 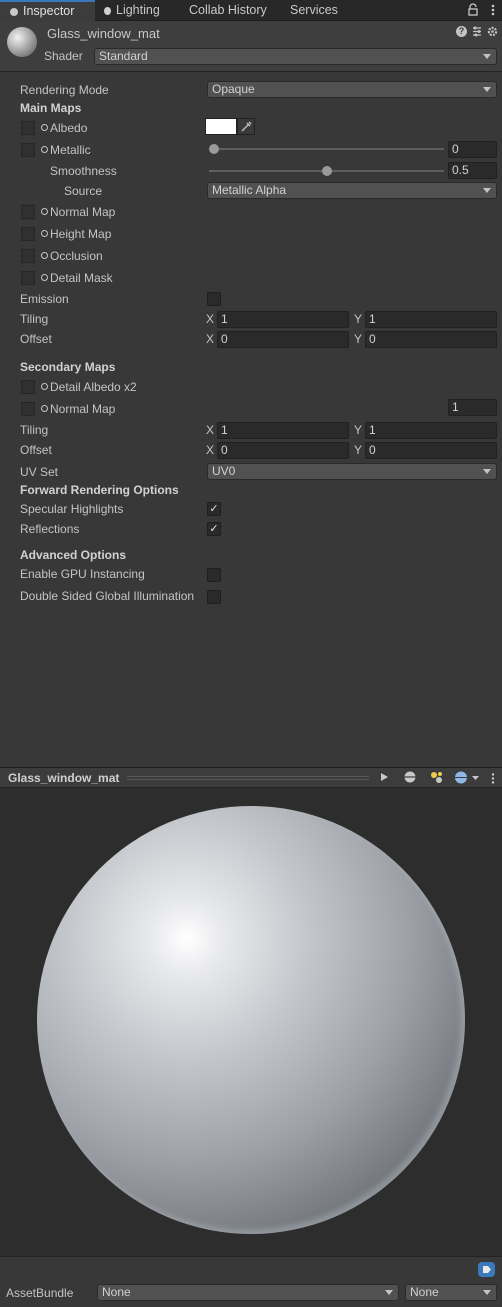 What do you see at coordinates (472, 149) in the screenshot?
I see `metallic-value-field: 0` at bounding box center [472, 149].